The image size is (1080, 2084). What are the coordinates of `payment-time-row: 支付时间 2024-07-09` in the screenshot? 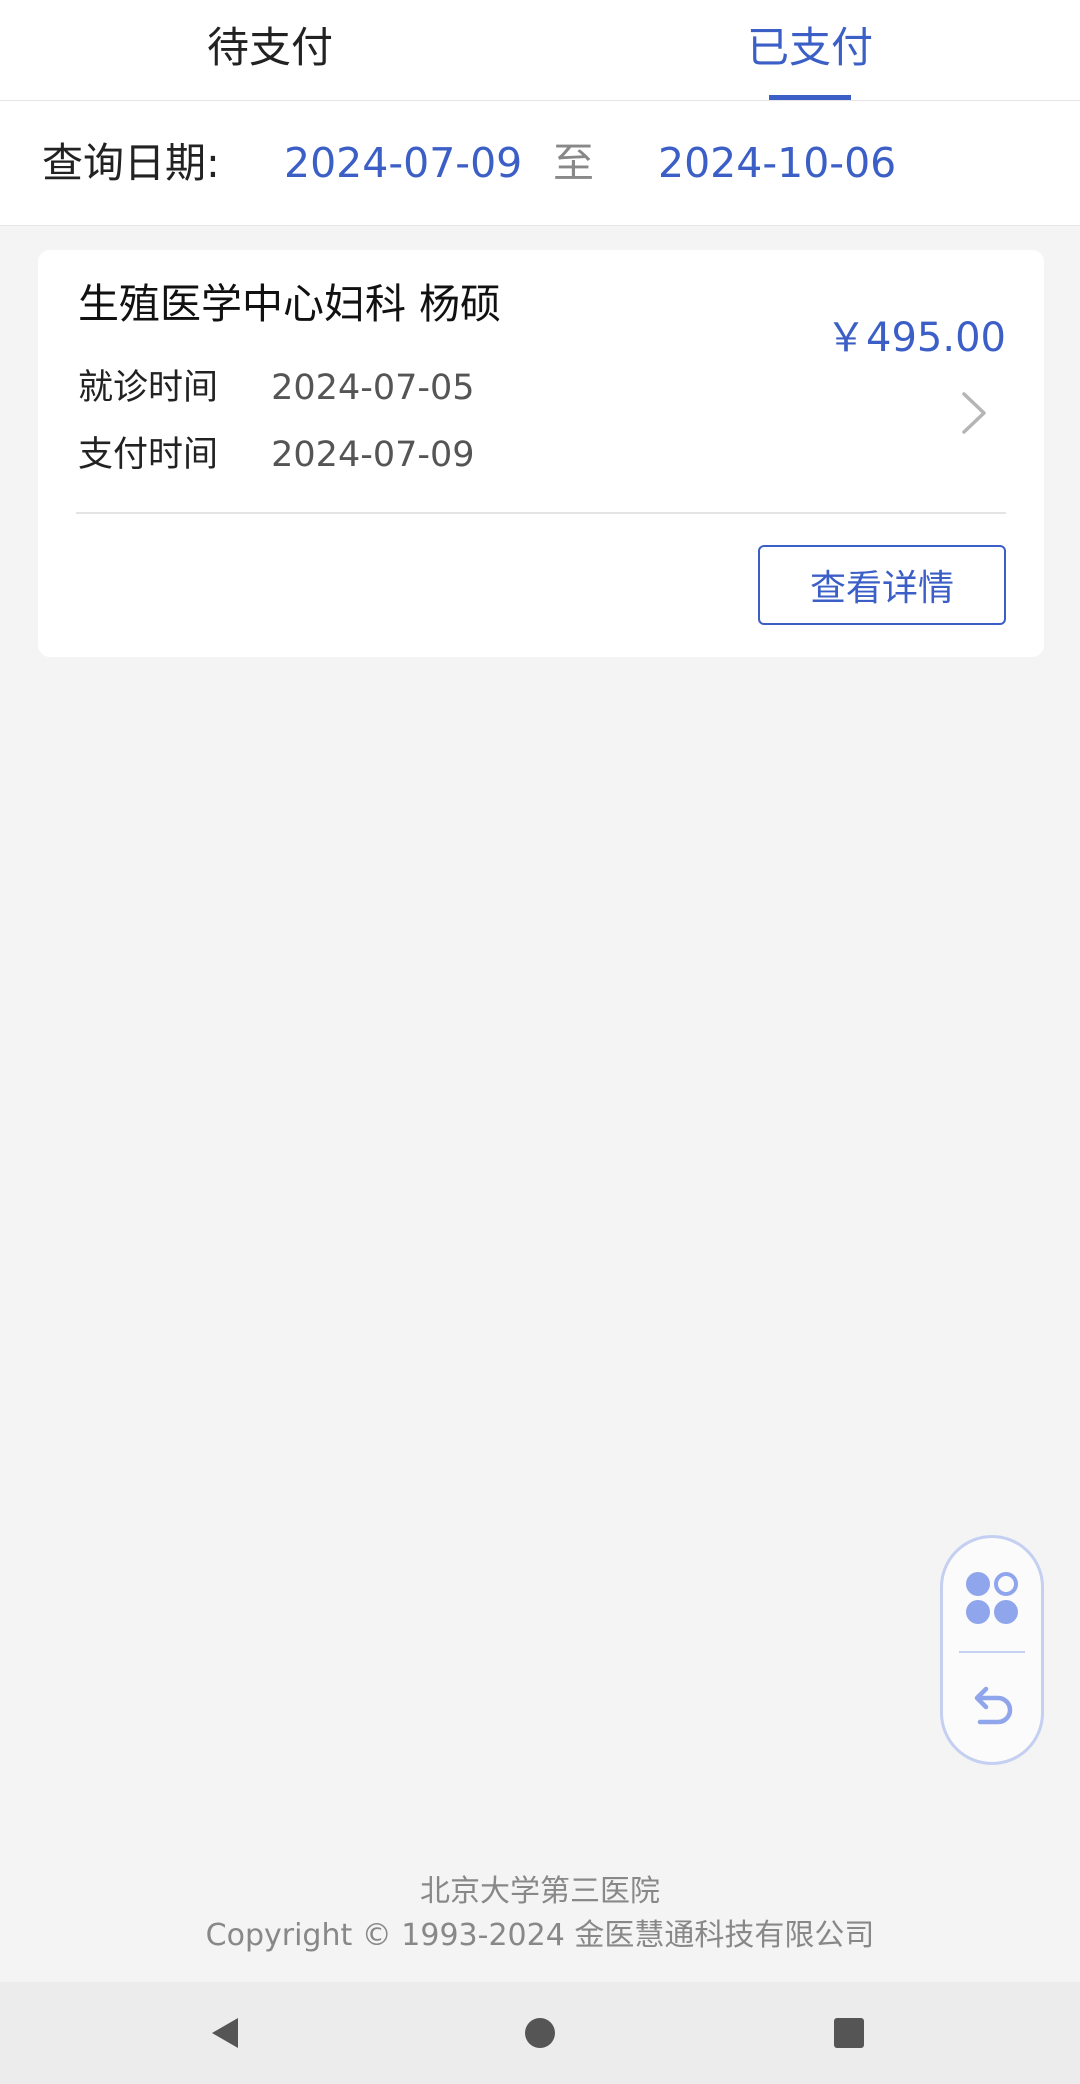 It's located at (276, 455).